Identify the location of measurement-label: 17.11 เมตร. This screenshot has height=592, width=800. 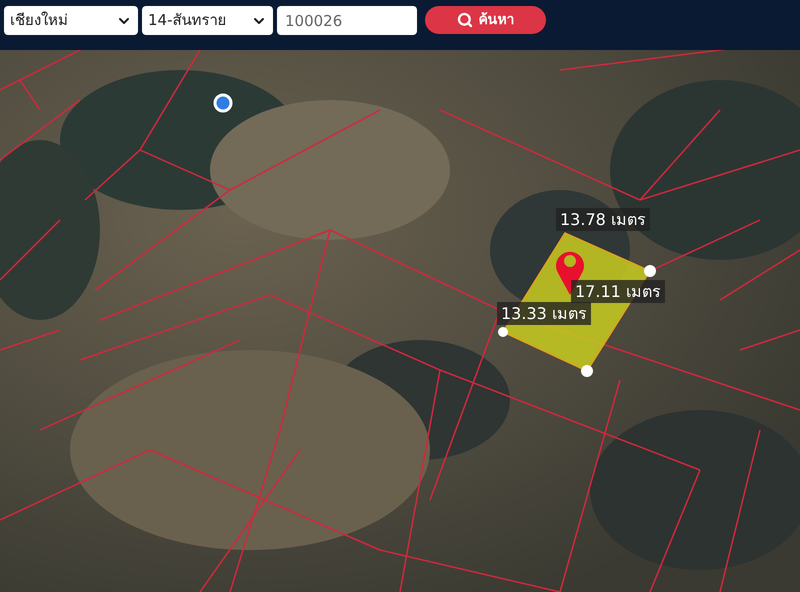
(618, 291).